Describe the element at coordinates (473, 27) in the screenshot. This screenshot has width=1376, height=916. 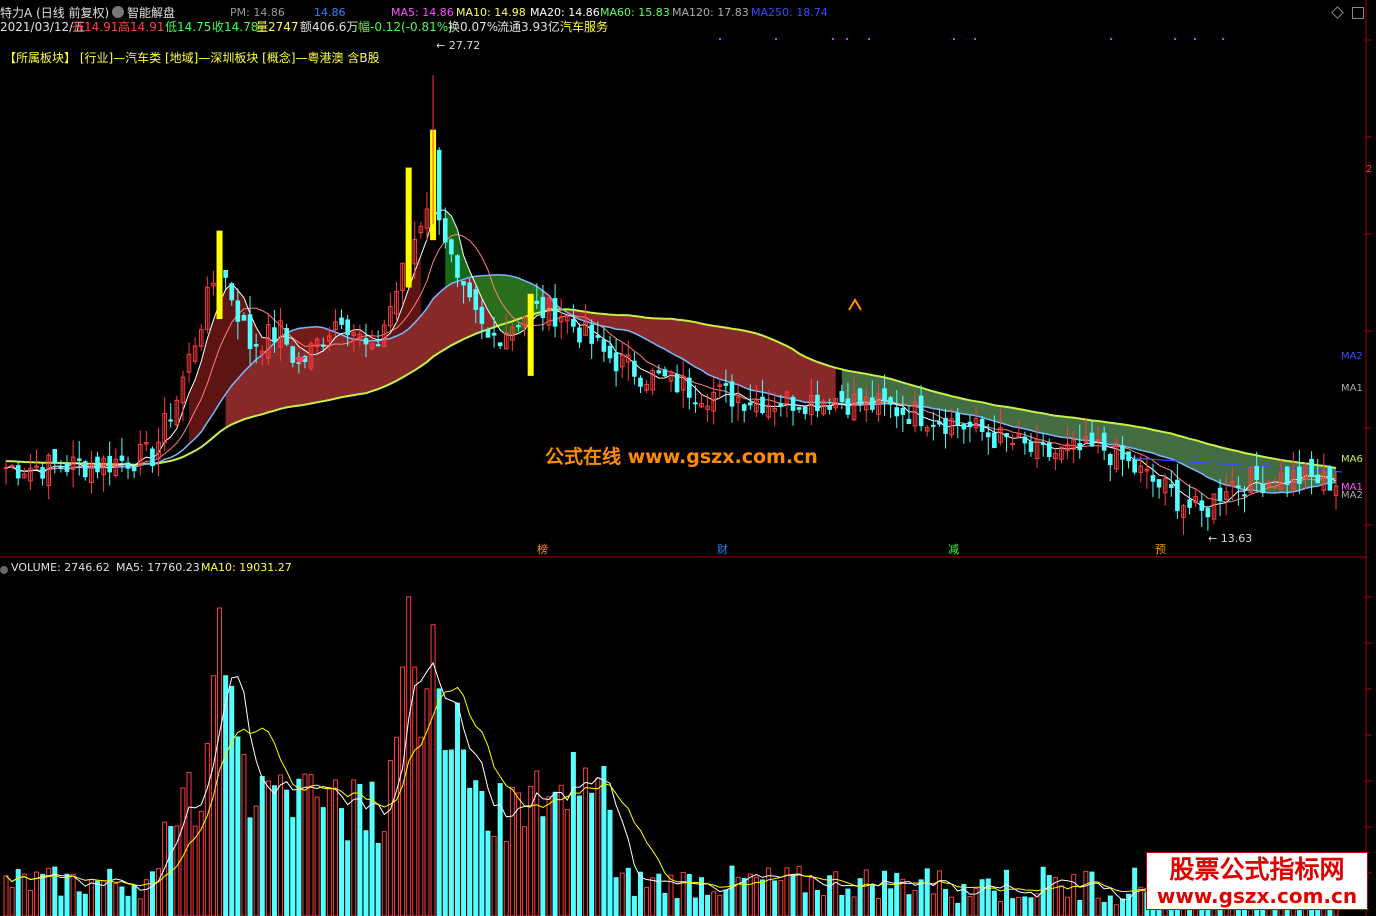
I see `turnover-value: 换0.07%` at that location.